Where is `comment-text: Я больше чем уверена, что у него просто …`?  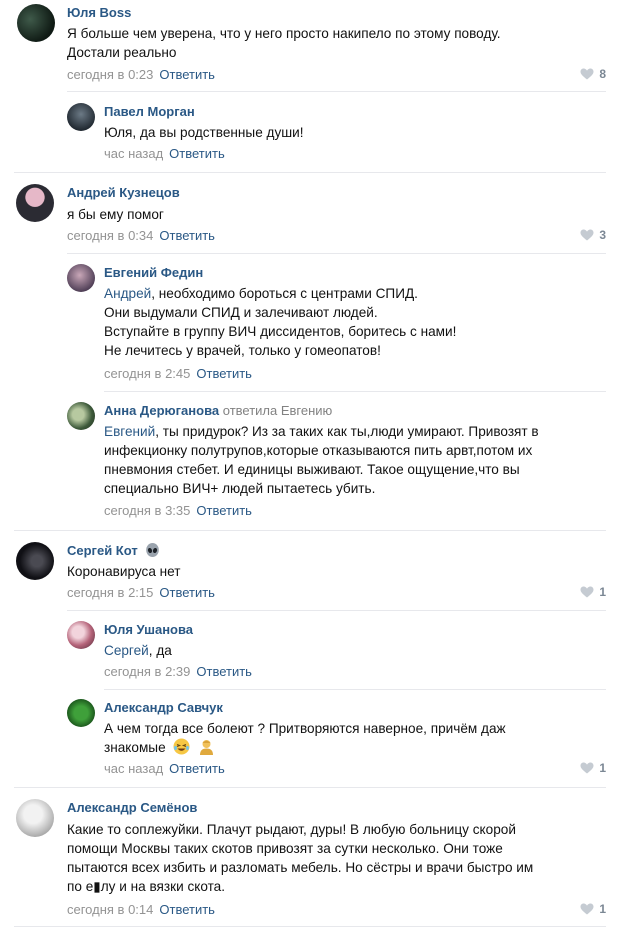
comment-text: Я больше чем уверена, что у него просто … is located at coordinates (284, 43).